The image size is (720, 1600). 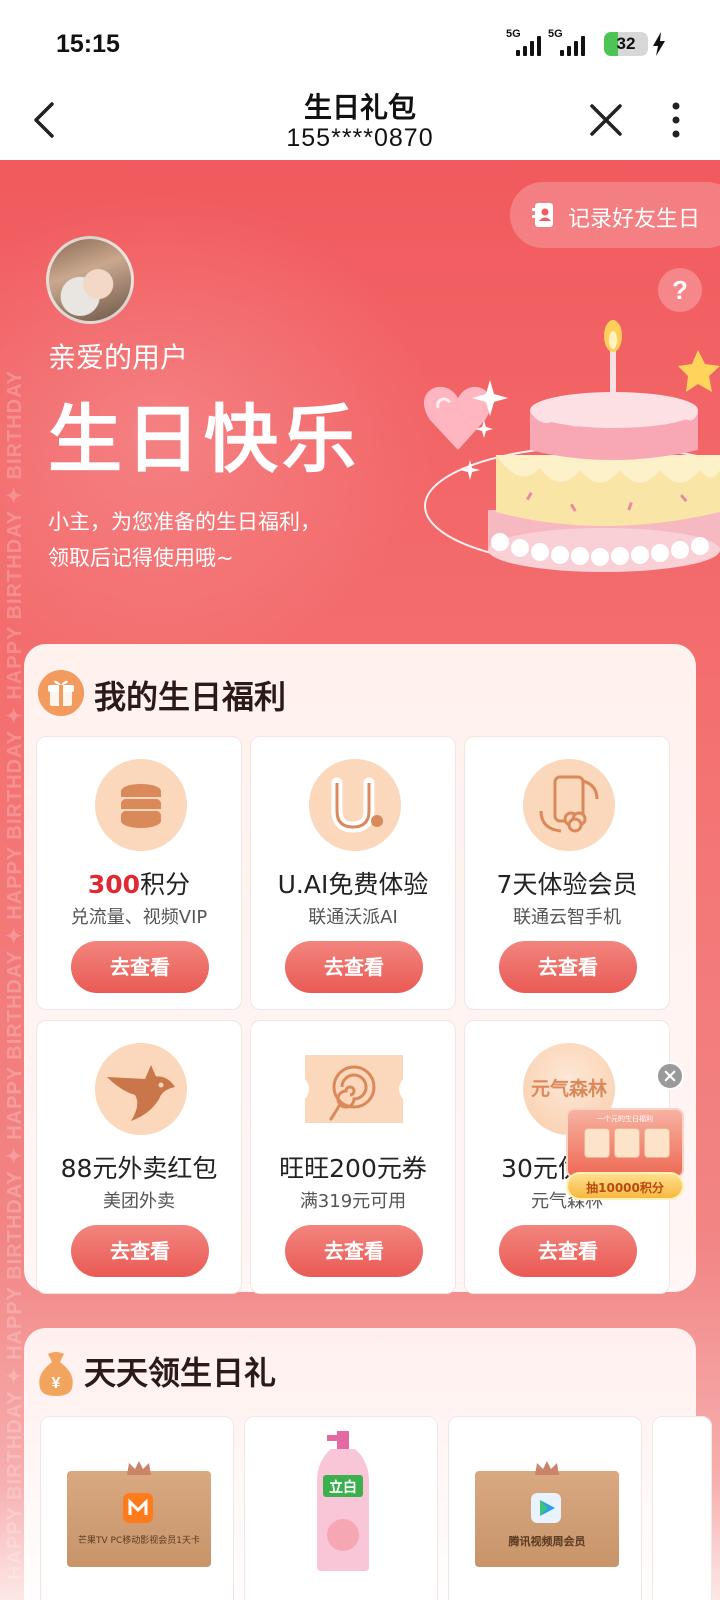 I want to click on product-card-libai: 立白, so click(x=341, y=1508).